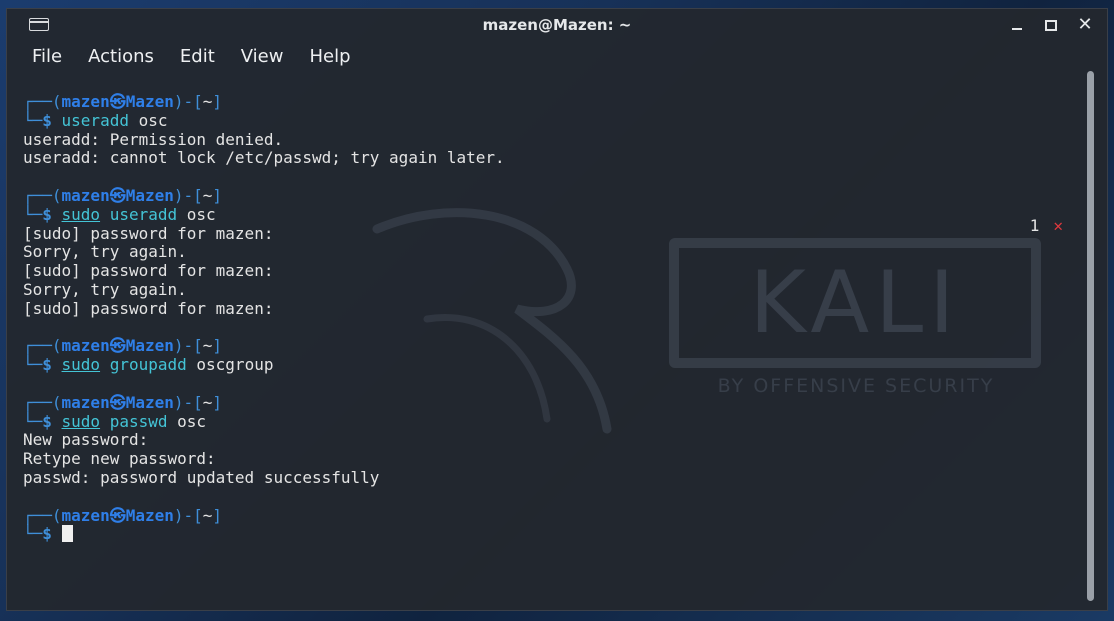  I want to click on output-line: Retype new password:, so click(119, 459).